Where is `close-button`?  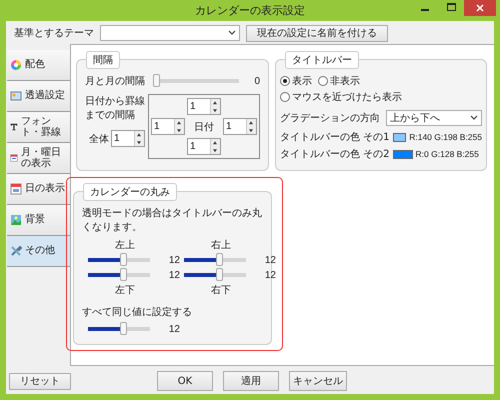 close-button is located at coordinates (480, 8).